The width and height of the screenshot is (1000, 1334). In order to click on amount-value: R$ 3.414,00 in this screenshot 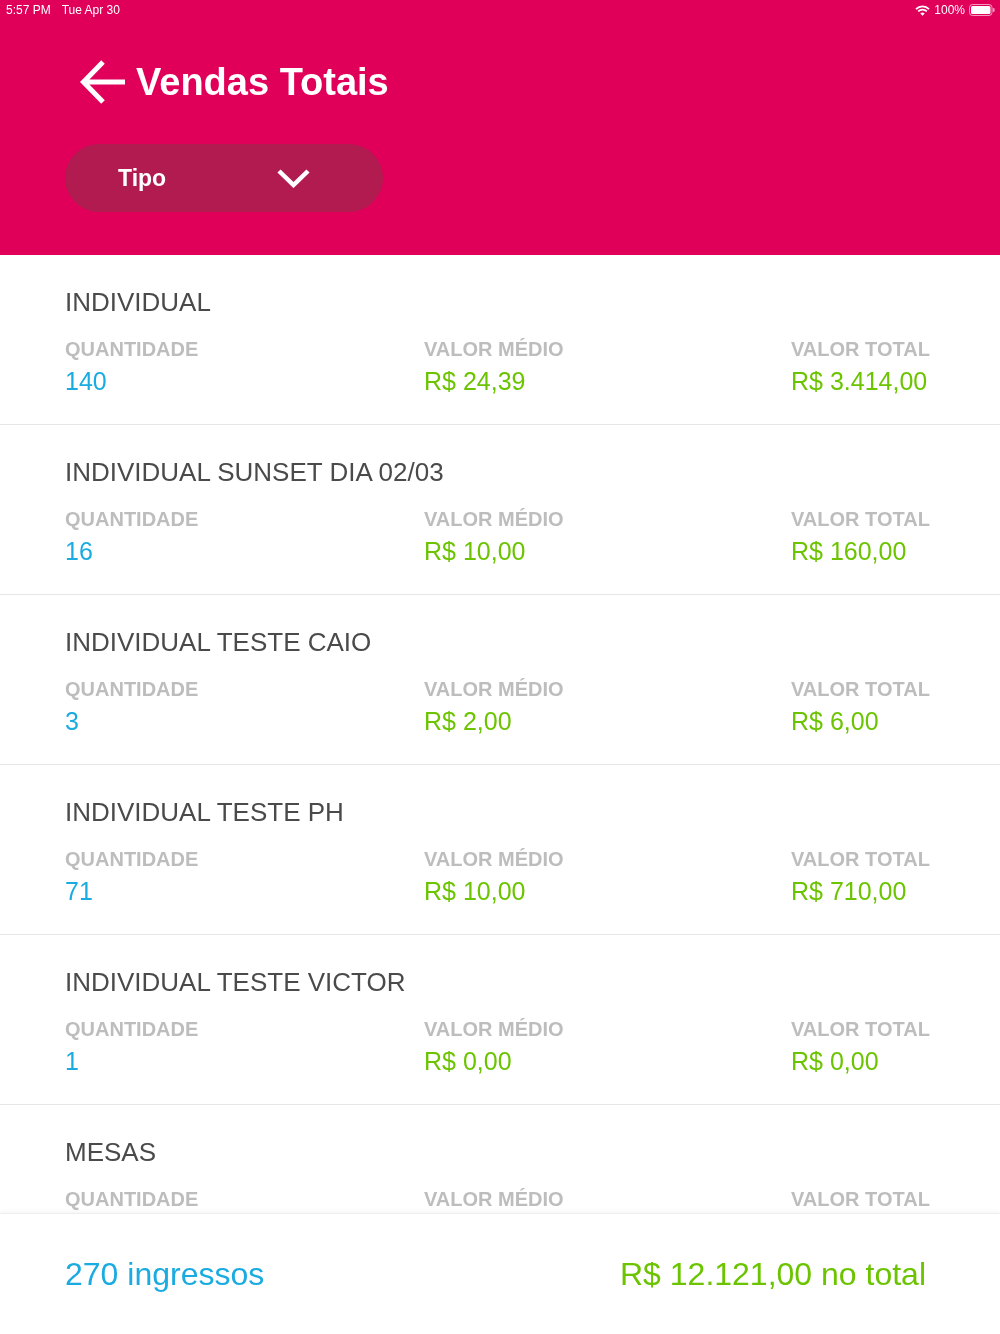, I will do `click(859, 381)`.